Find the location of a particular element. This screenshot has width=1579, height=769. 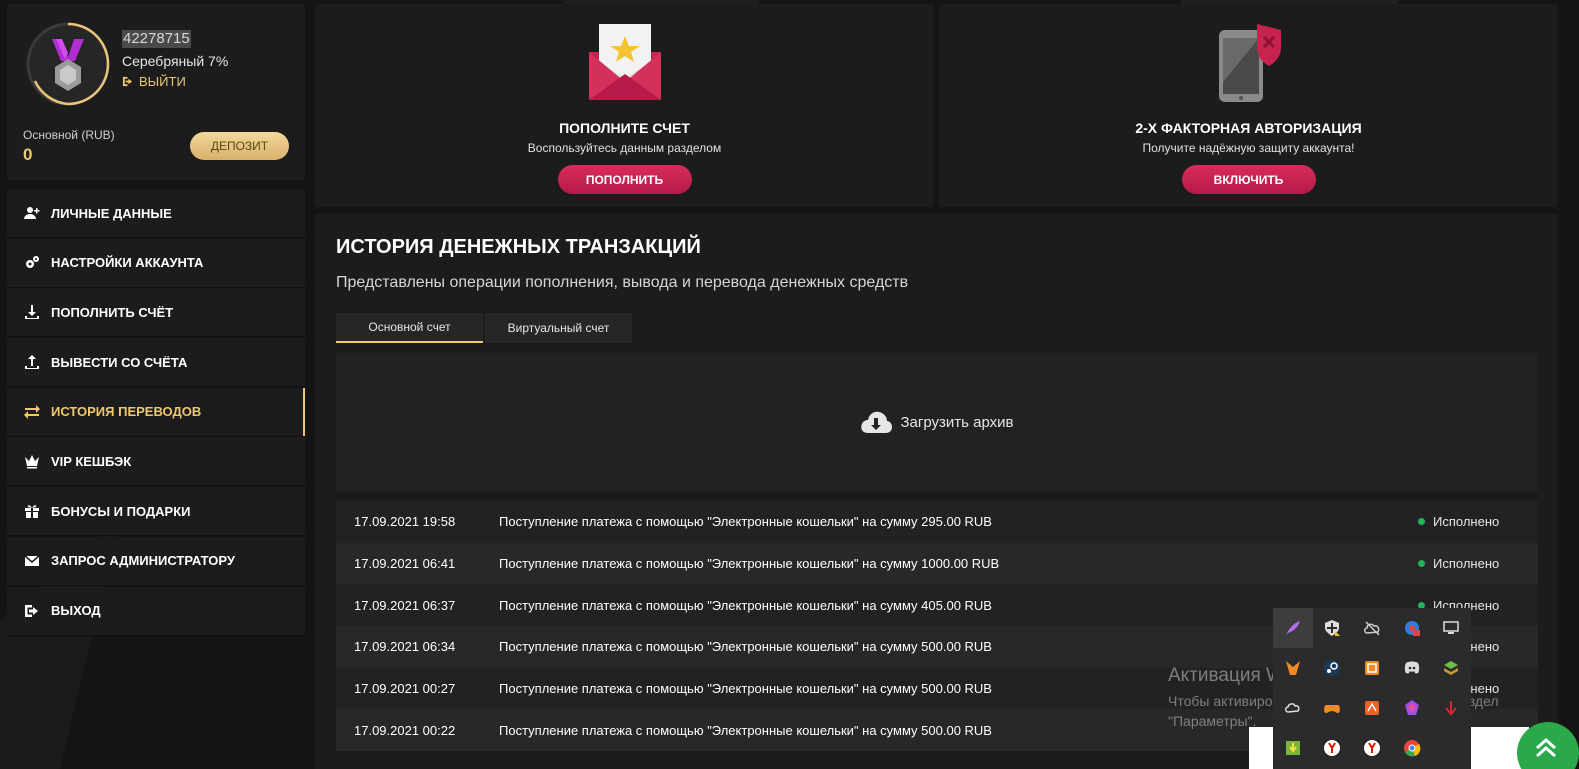

tx-date: 17.09.2021 19:58 is located at coordinates (405, 522).